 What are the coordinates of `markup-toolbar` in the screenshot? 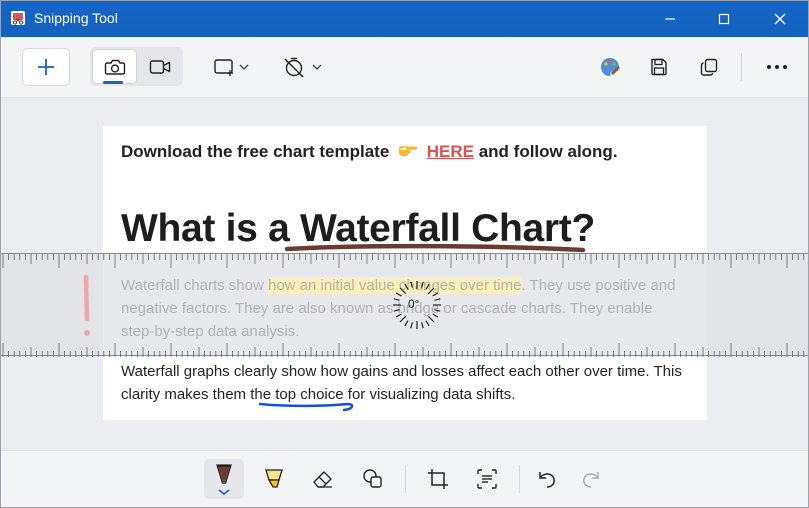 It's located at (404, 478).